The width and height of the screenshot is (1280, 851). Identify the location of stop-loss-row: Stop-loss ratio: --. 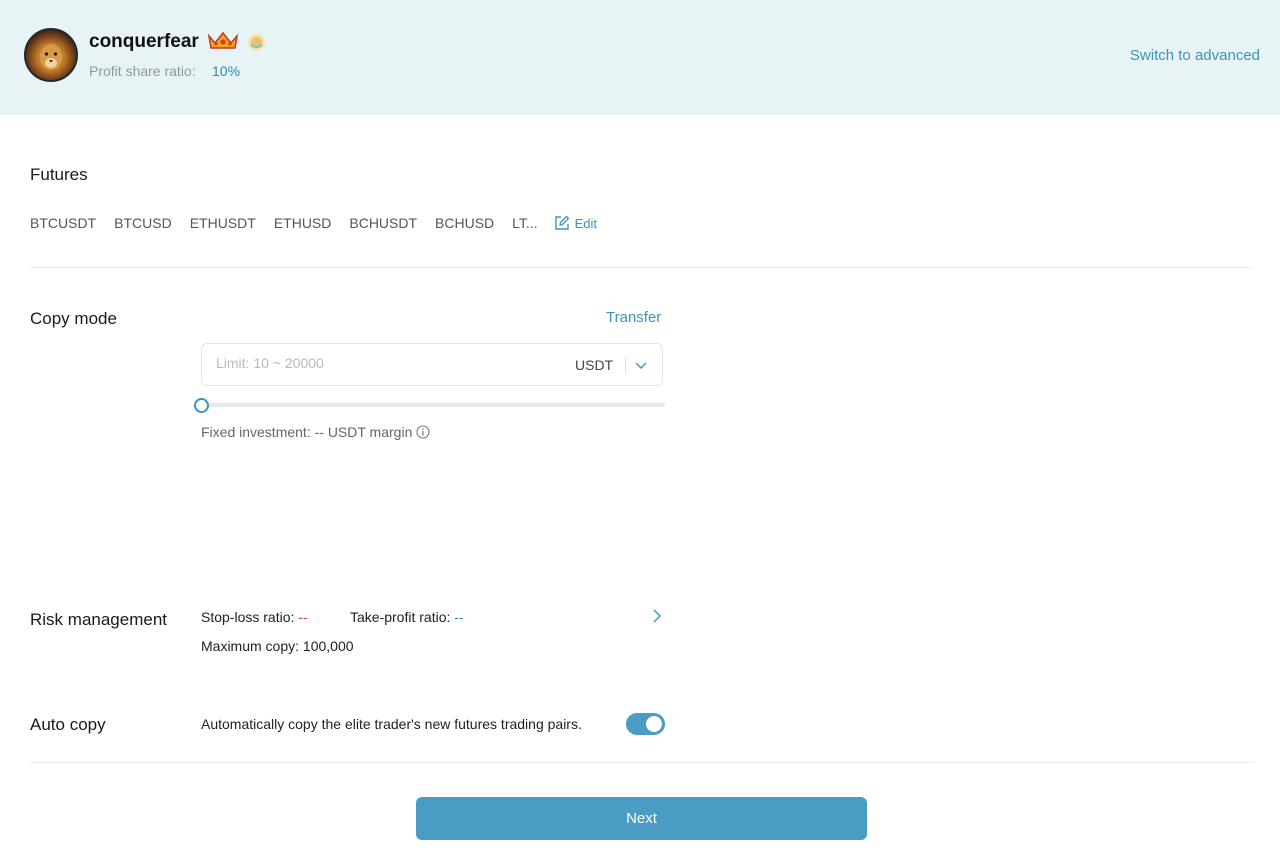
(254, 617).